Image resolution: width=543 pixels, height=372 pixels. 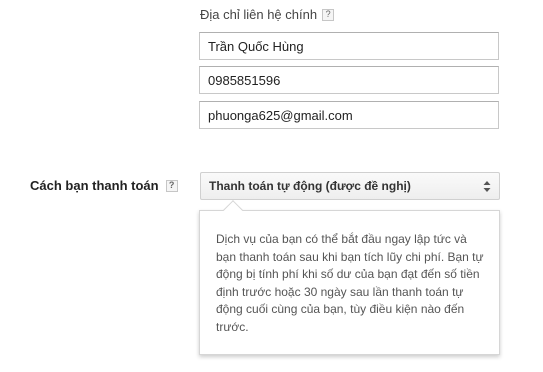 I want to click on payment-method-selected-value: Thanh toán tự động (được đề nghị), so click(x=310, y=186).